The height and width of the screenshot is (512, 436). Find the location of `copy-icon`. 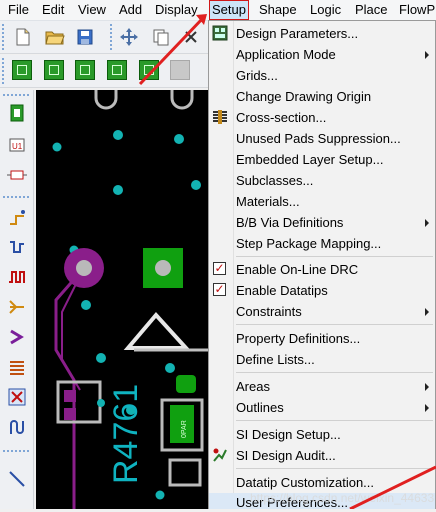

copy-icon is located at coordinates (161, 37).